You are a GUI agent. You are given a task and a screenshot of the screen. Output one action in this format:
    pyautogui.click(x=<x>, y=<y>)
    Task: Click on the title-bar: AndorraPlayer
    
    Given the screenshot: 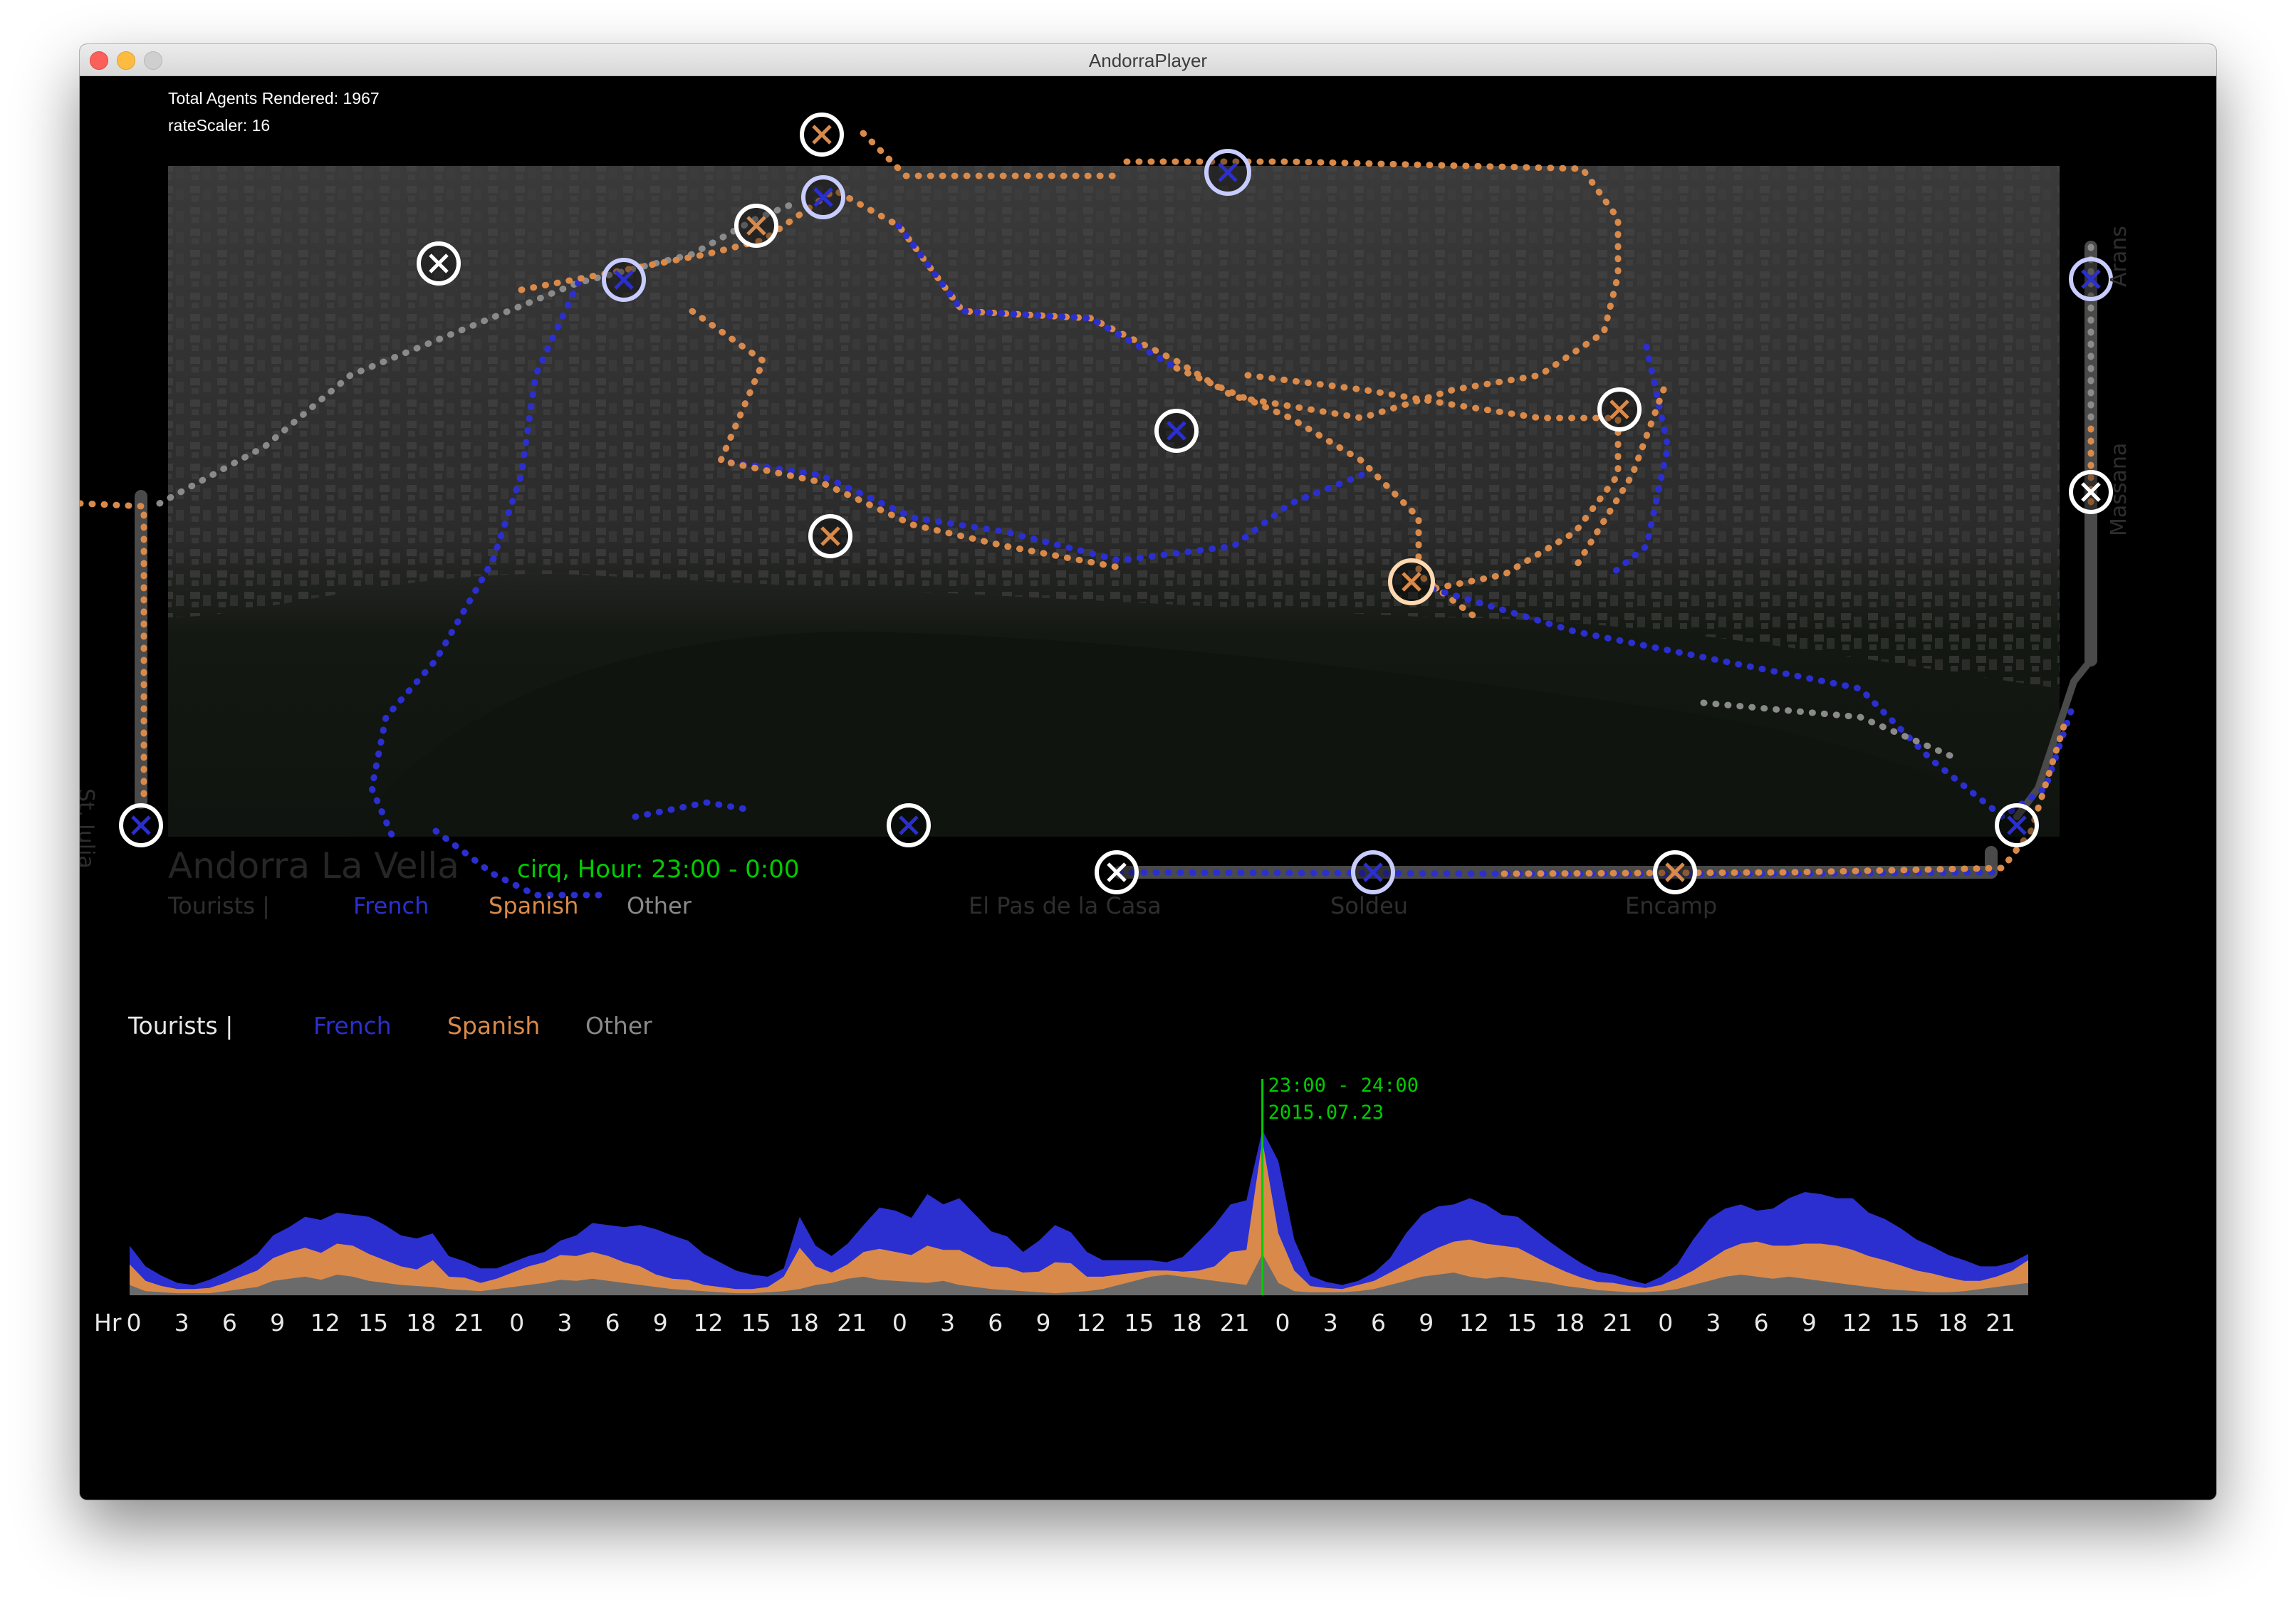 What is the action you would take?
    pyautogui.click(x=1148, y=60)
    